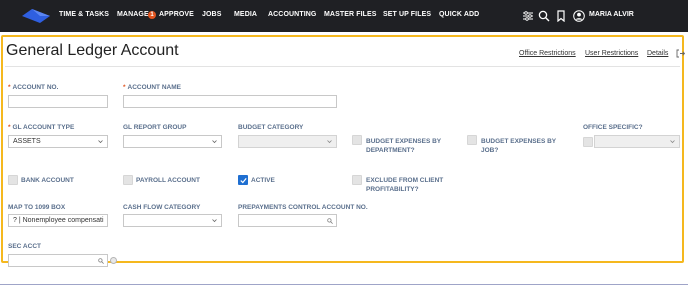  What do you see at coordinates (680, 53) in the screenshot?
I see `exit-icon` at bounding box center [680, 53].